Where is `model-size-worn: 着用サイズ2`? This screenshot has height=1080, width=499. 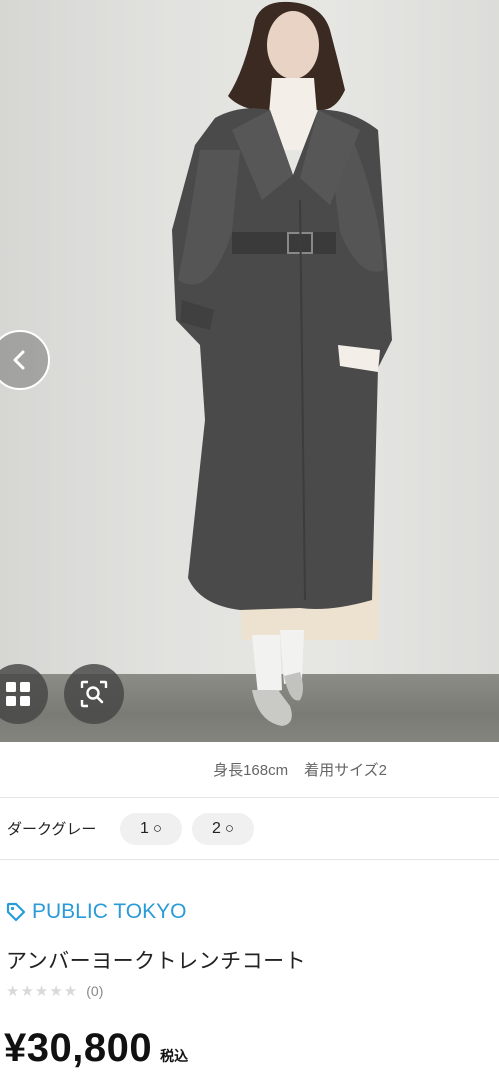 model-size-worn: 着用サイズ2 is located at coordinates (345, 770).